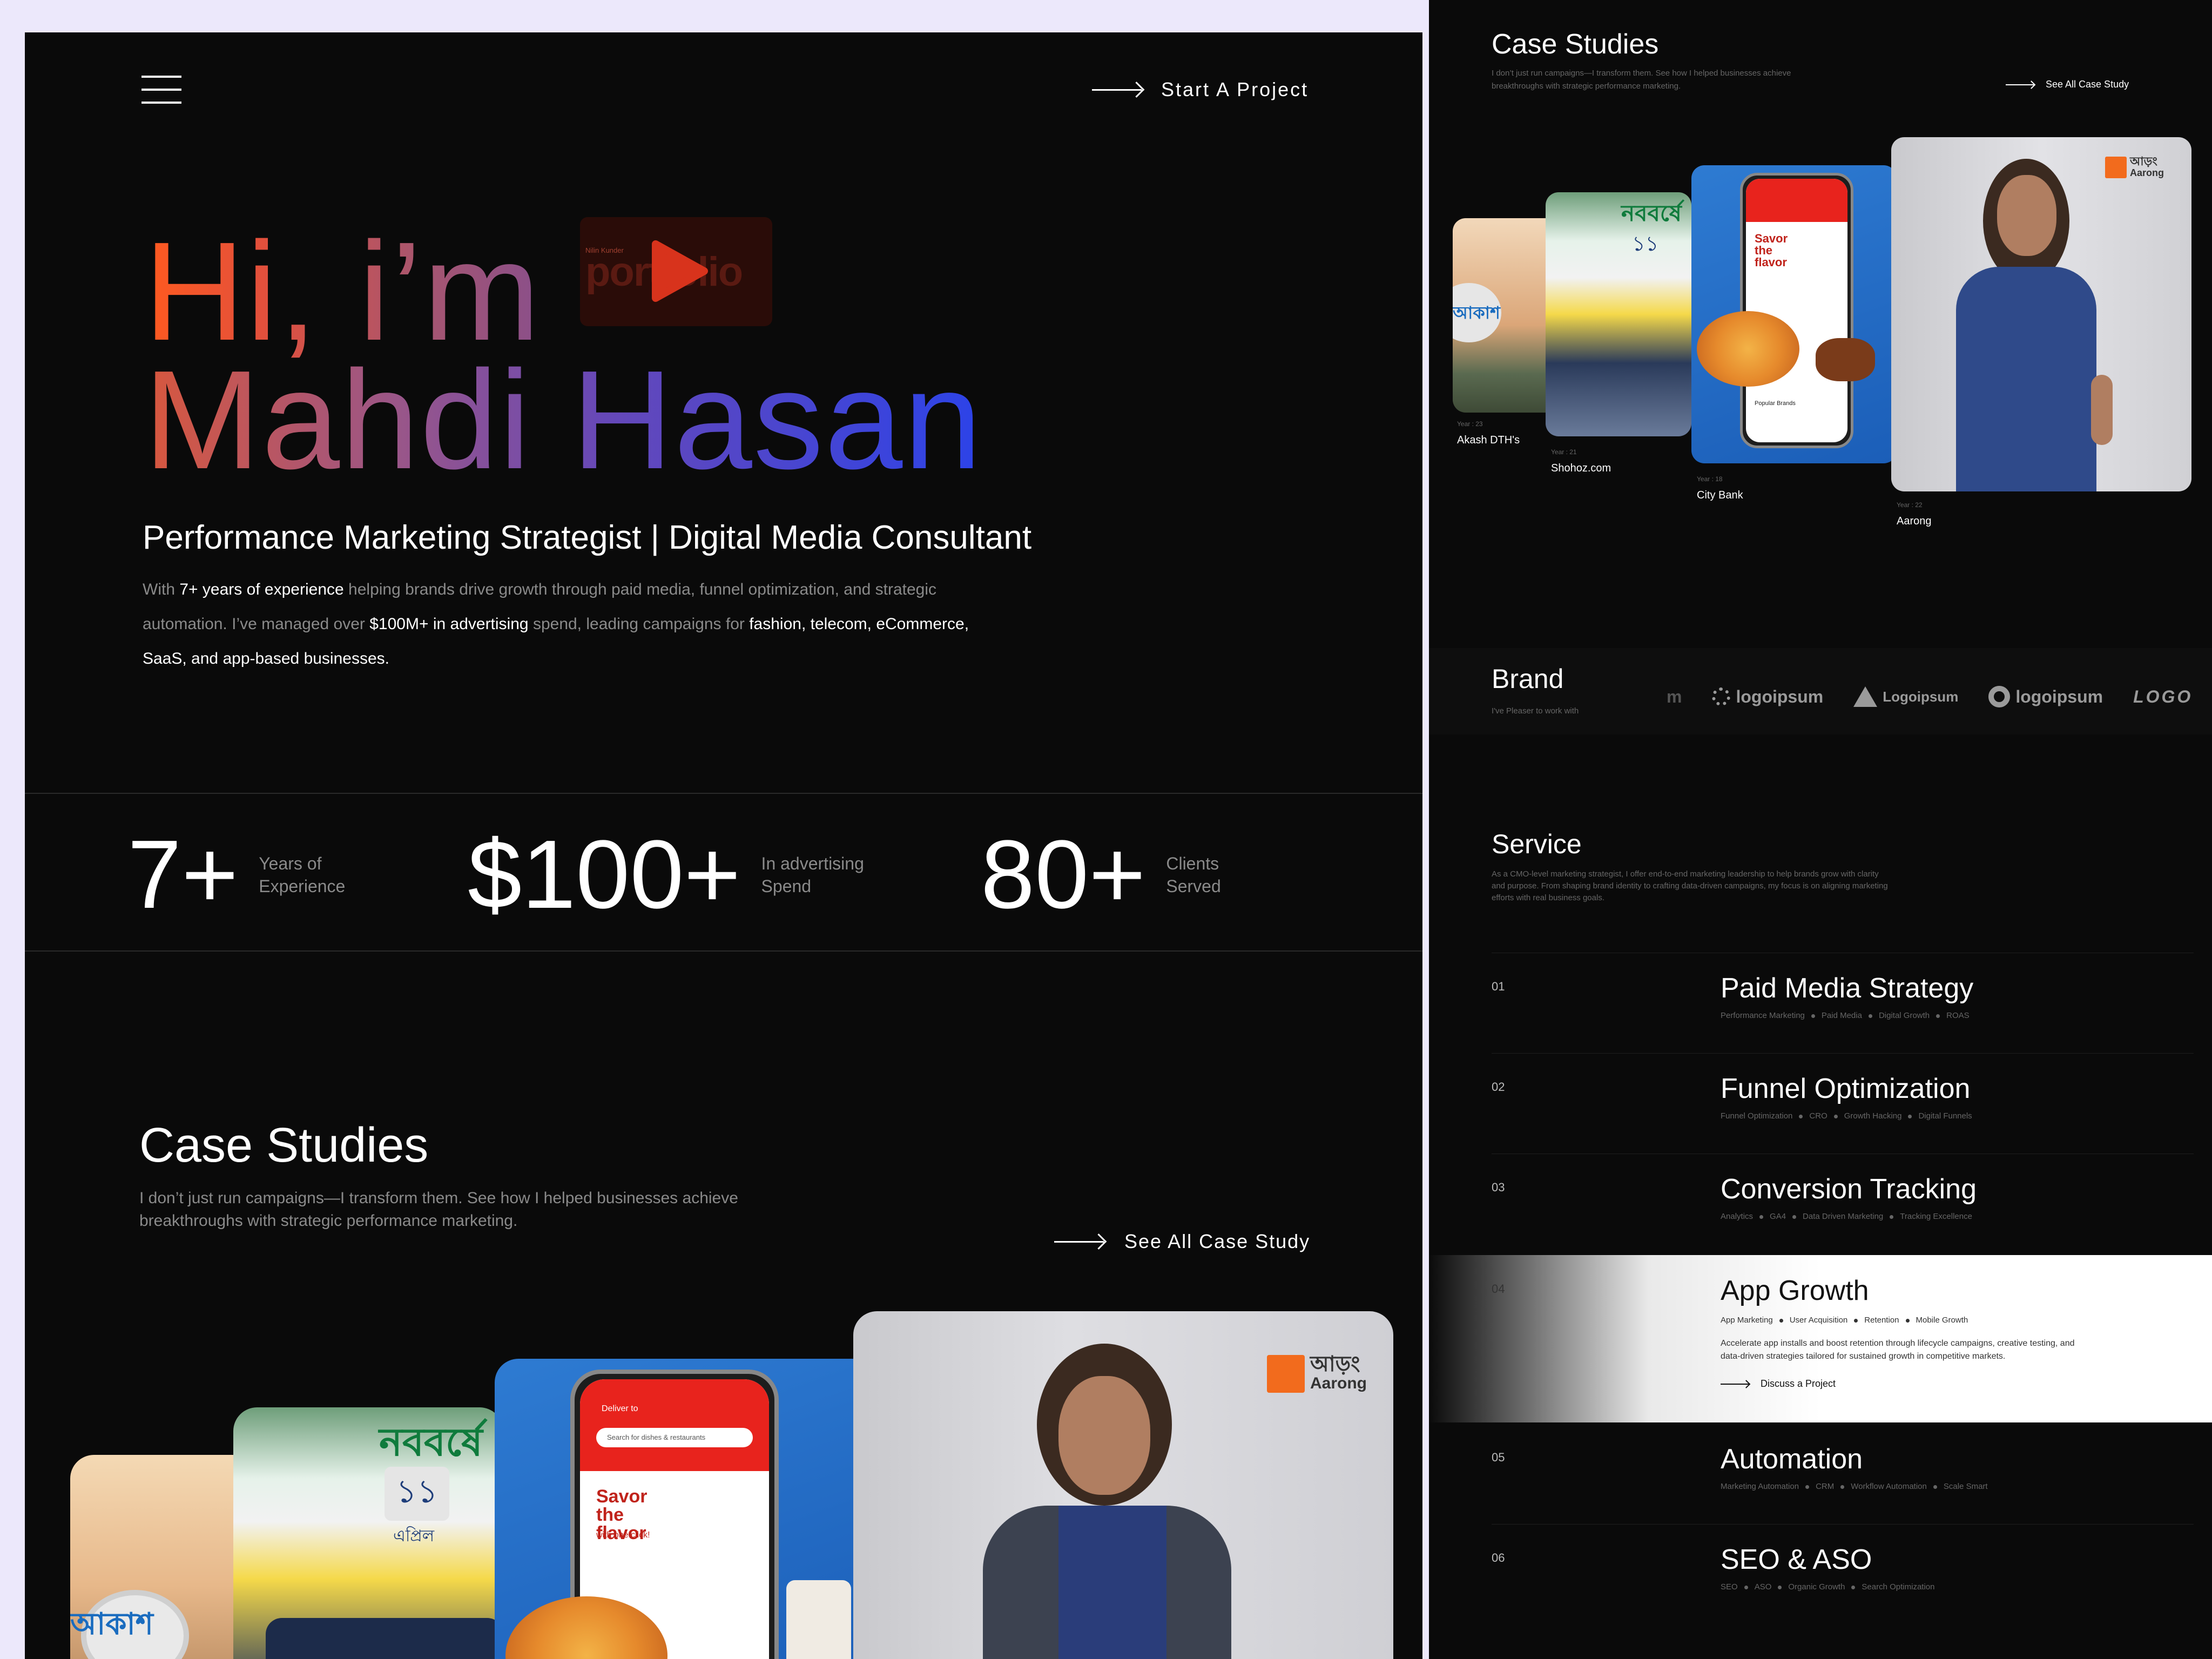 The width and height of the screenshot is (2212, 1659). I want to click on service-tag: Scale Smart, so click(1965, 1486).